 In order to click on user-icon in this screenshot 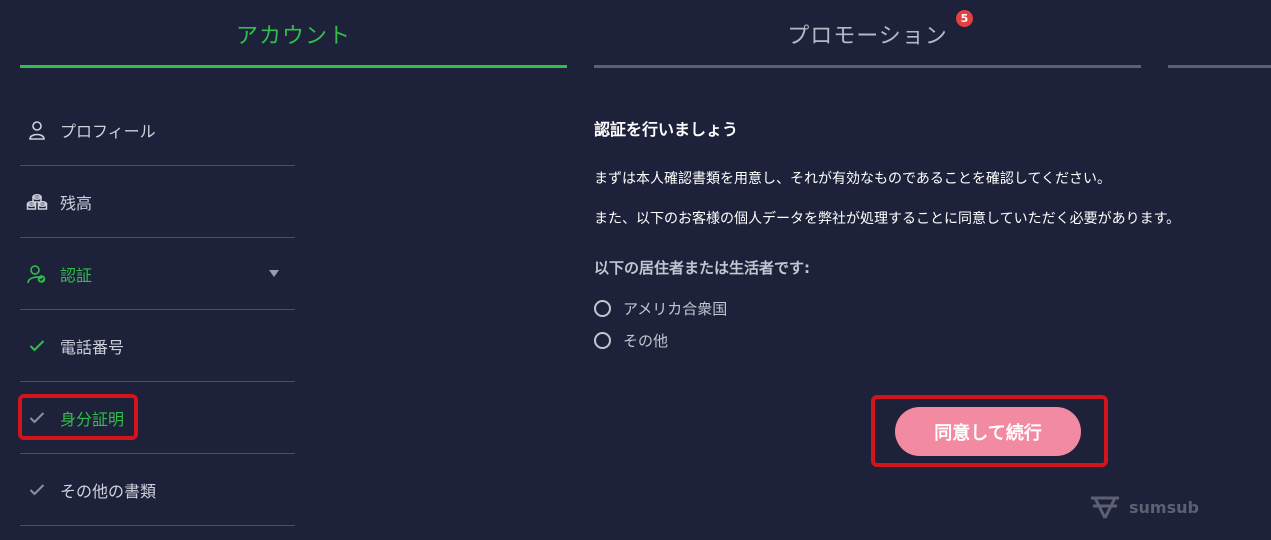, I will do `click(37, 130)`.